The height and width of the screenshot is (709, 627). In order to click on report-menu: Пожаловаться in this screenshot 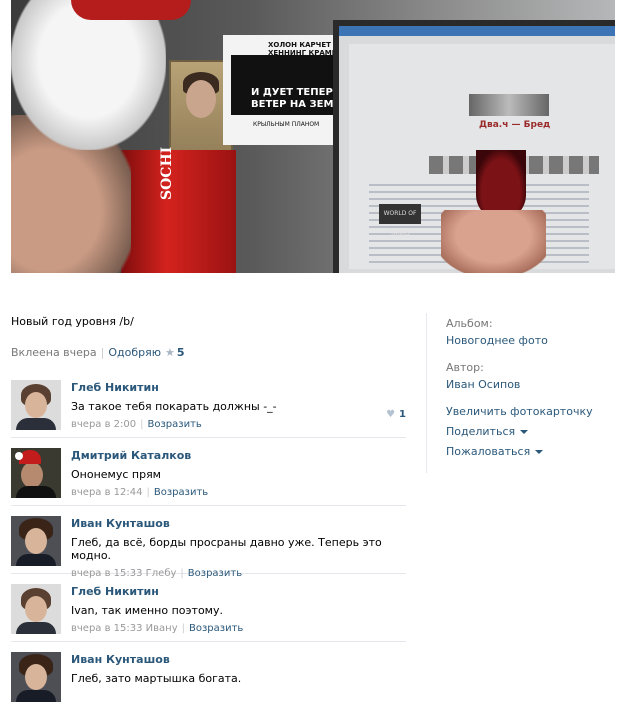, I will do `click(536, 451)`.